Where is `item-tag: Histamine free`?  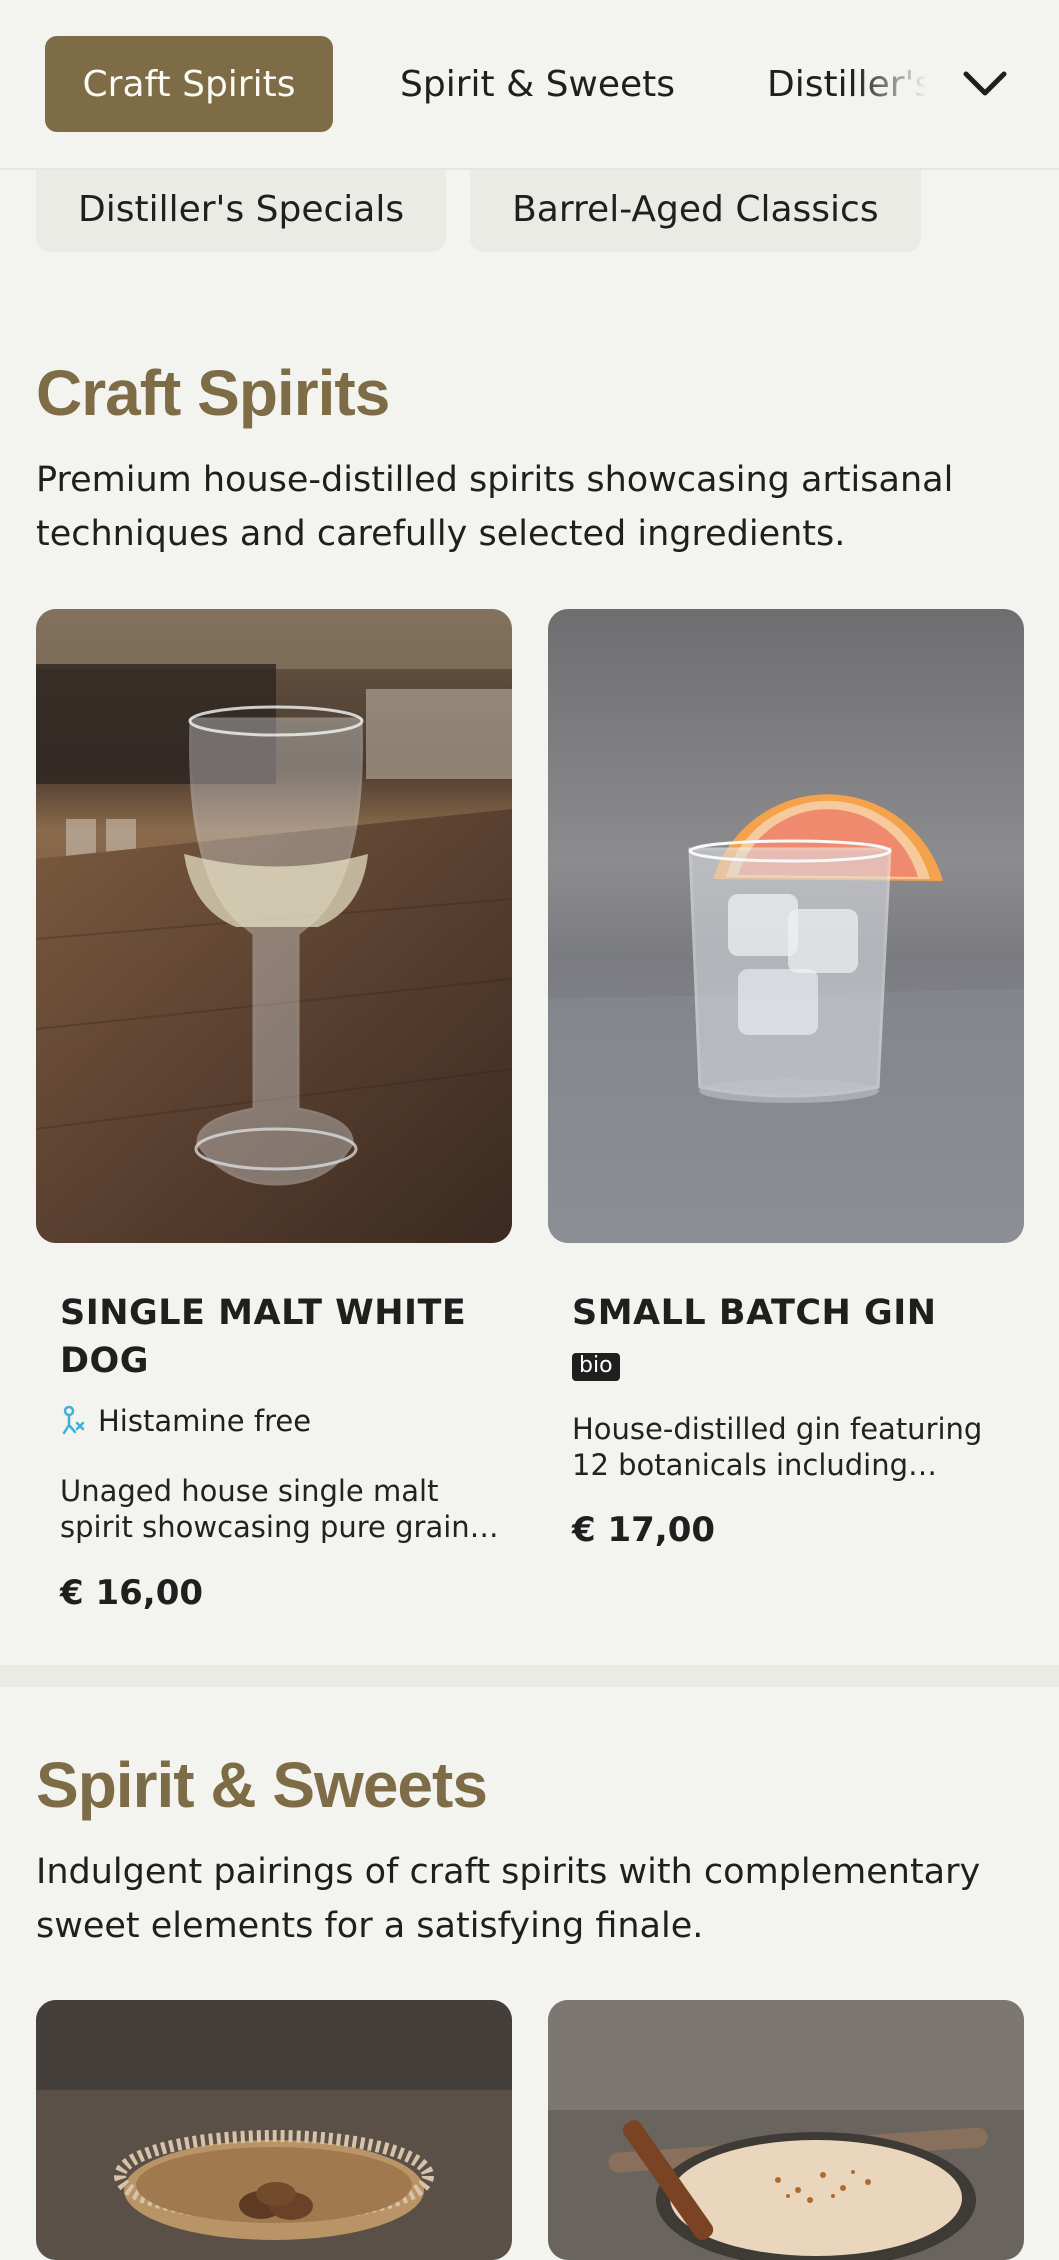 item-tag: Histamine free is located at coordinates (185, 1421).